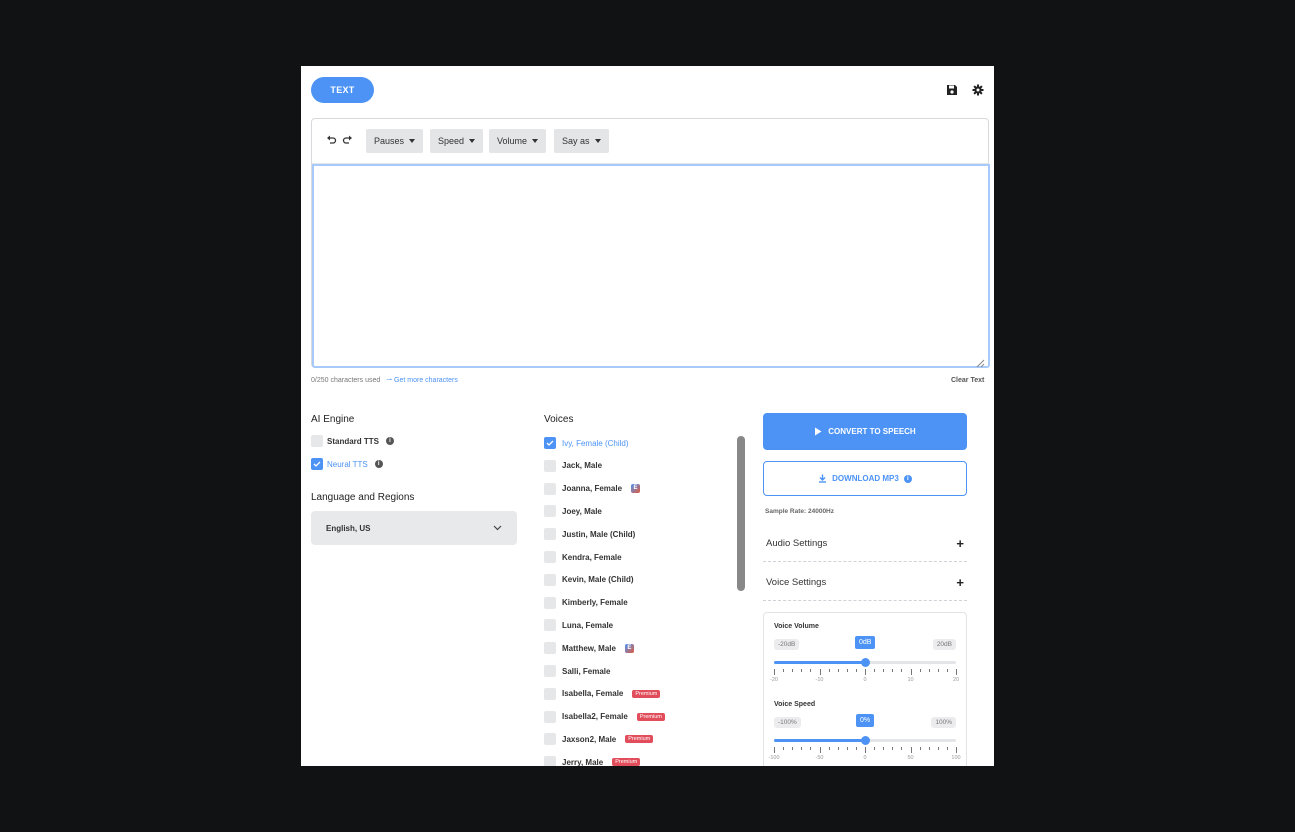 The height and width of the screenshot is (832, 1295). I want to click on language-select: English, US, so click(414, 528).